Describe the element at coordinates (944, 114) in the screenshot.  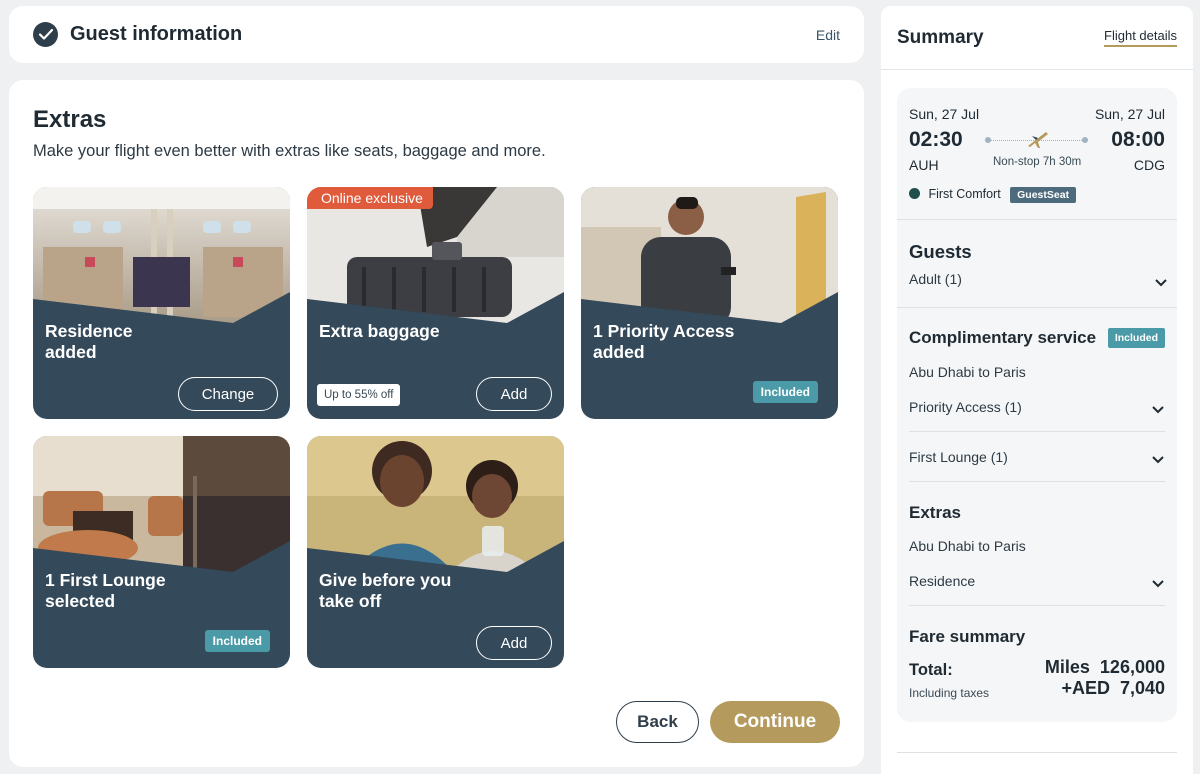
I see `depart-date: Sun, 27 Jul` at that location.